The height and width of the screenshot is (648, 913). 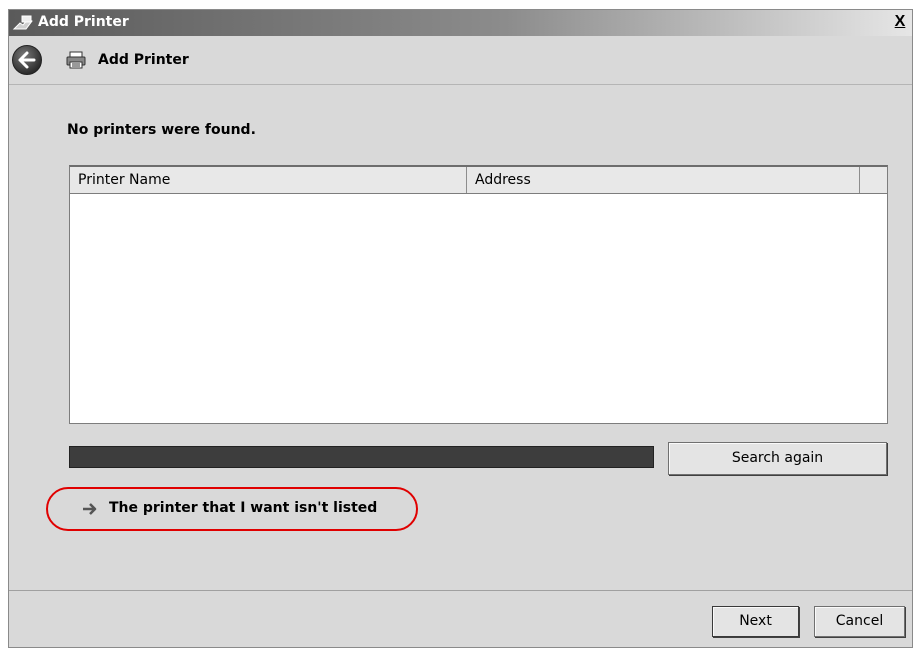 I want to click on search-progress-bar, so click(x=361, y=457).